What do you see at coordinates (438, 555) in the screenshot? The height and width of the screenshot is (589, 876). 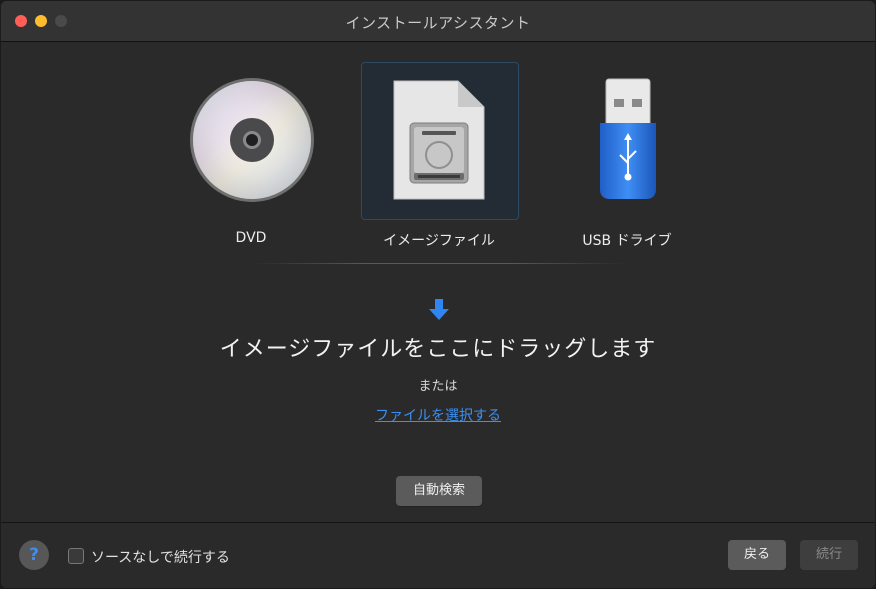 I see `footer-bar: ? ソースなしで続行する 戻る 続行` at bounding box center [438, 555].